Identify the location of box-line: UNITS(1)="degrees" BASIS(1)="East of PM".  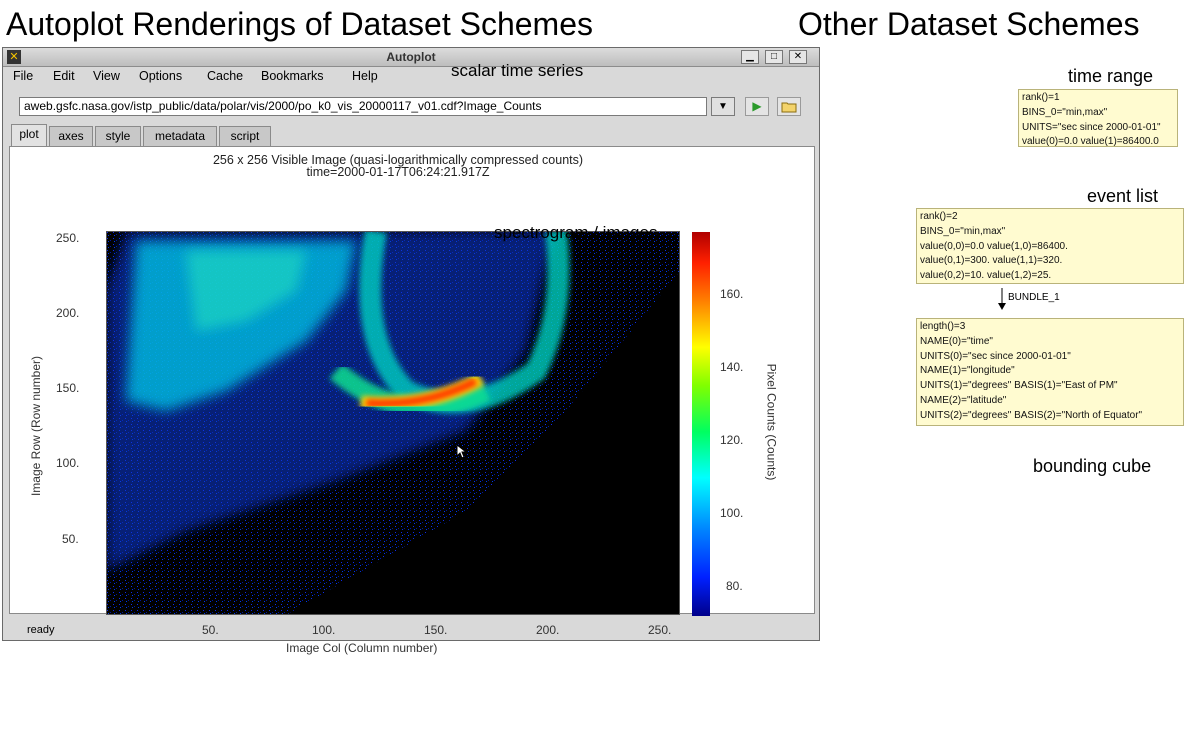
(1019, 386).